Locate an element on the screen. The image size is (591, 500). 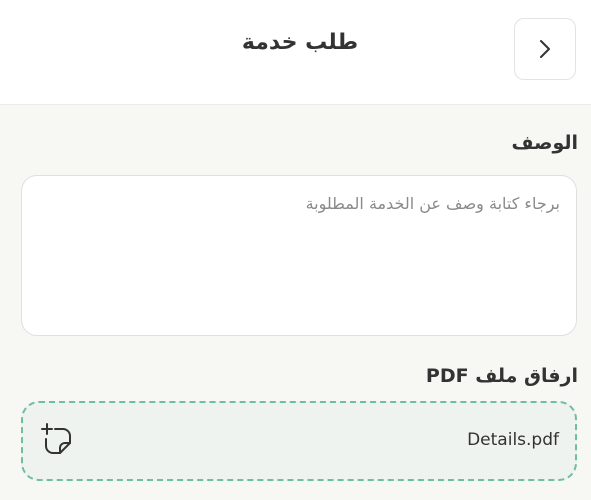
chevron-right-icon is located at coordinates (545, 49).